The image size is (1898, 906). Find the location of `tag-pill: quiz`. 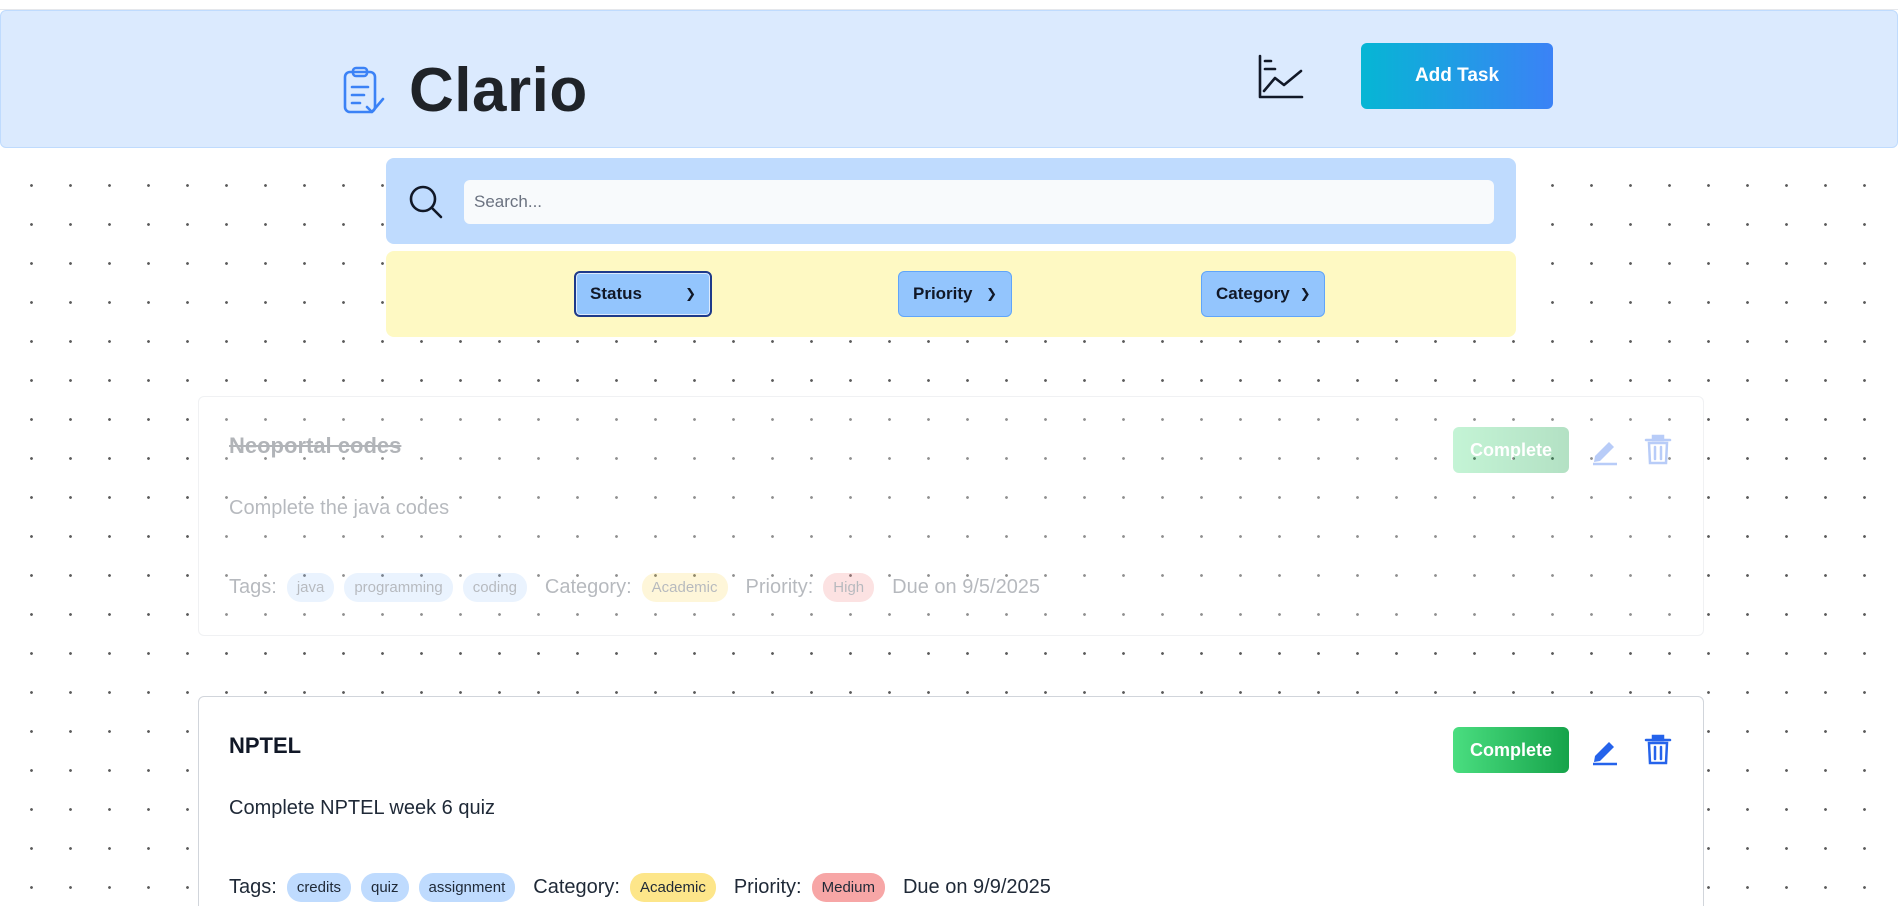

tag-pill: quiz is located at coordinates (385, 887).